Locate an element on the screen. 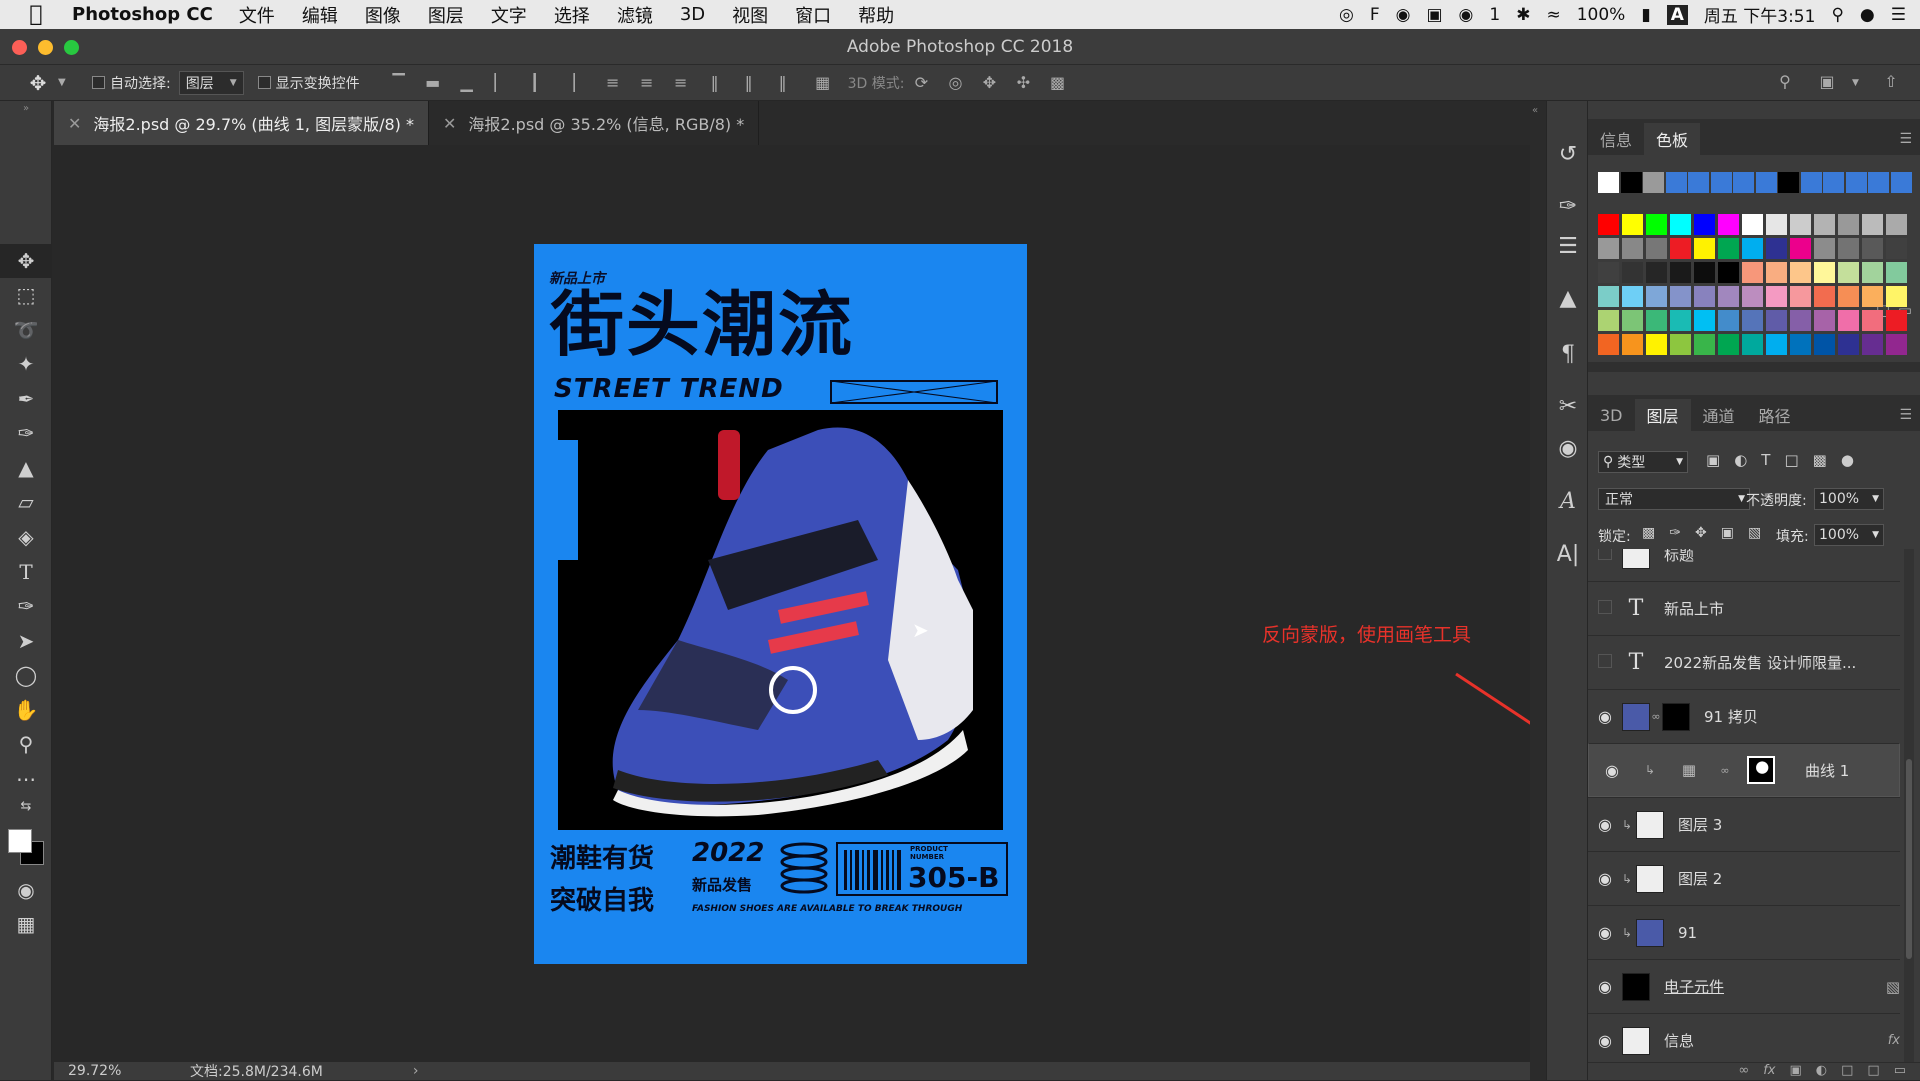  layer-row-selected: ◉ ↳ ▦ ∞ 曲线 1 is located at coordinates (1744, 770).